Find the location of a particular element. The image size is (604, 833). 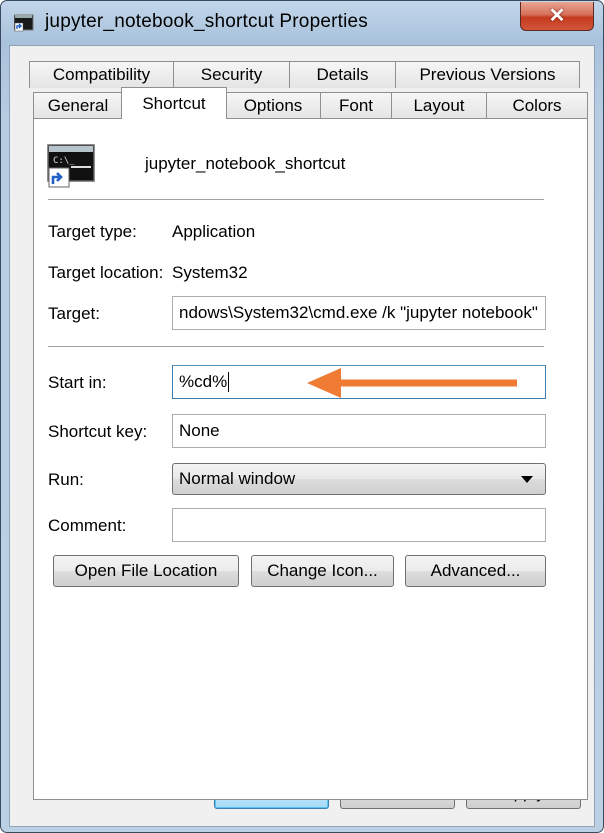

shortcut-name: jupyter_notebook_shortcut is located at coordinates (245, 163).